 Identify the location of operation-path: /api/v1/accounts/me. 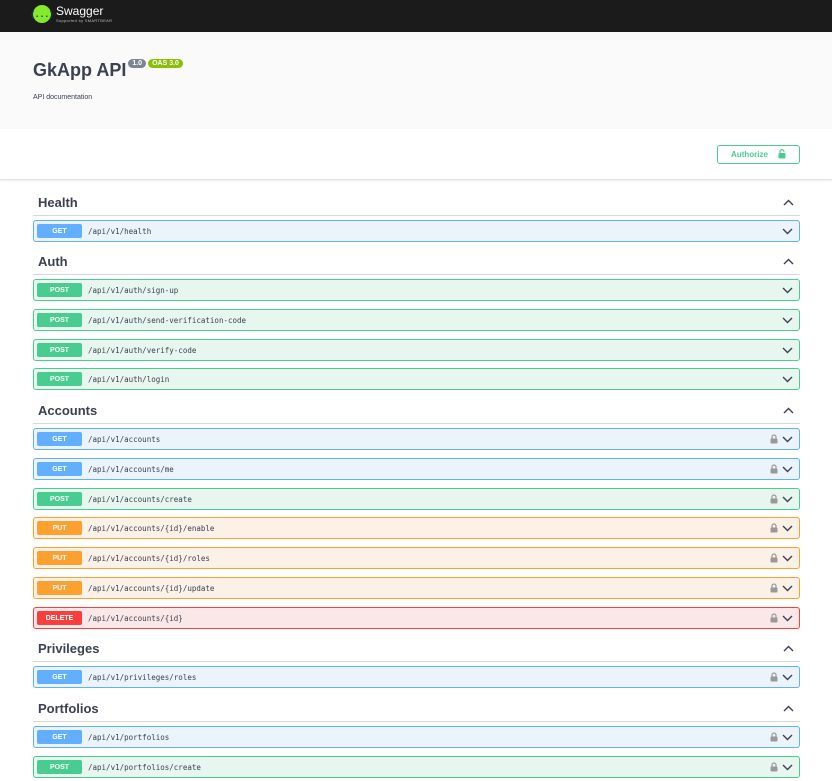
(131, 469).